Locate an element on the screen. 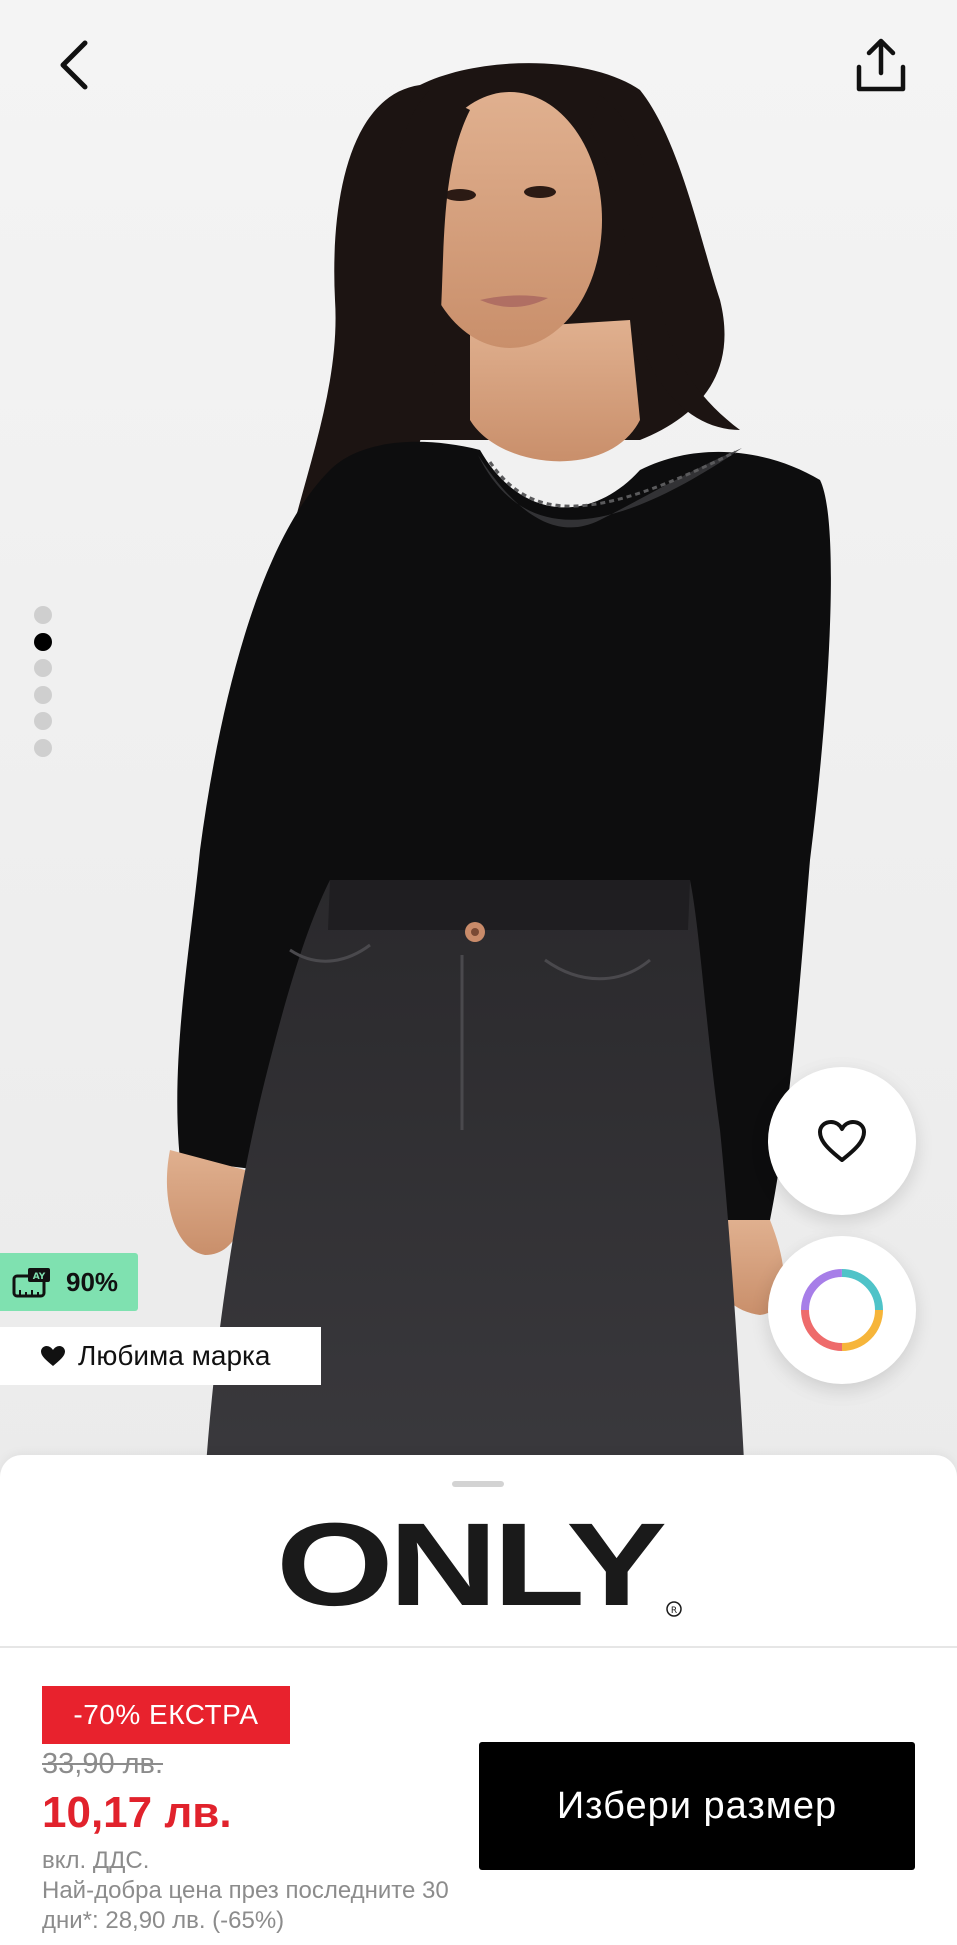 Image resolution: width=957 pixels, height=1945 pixels. heart-outline-icon is located at coordinates (842, 1141).